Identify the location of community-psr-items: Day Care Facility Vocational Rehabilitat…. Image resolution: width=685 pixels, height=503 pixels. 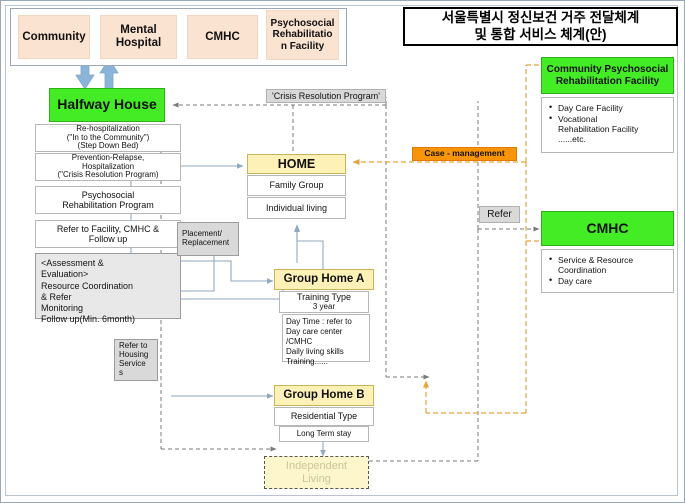
(607, 125).